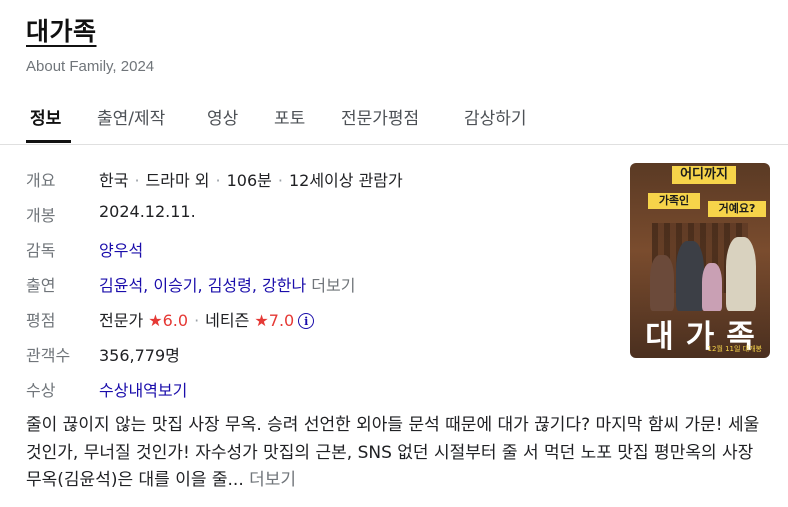  Describe the element at coordinates (345, 180) in the screenshot. I see `age-rating: 12세이상 관람가` at that location.